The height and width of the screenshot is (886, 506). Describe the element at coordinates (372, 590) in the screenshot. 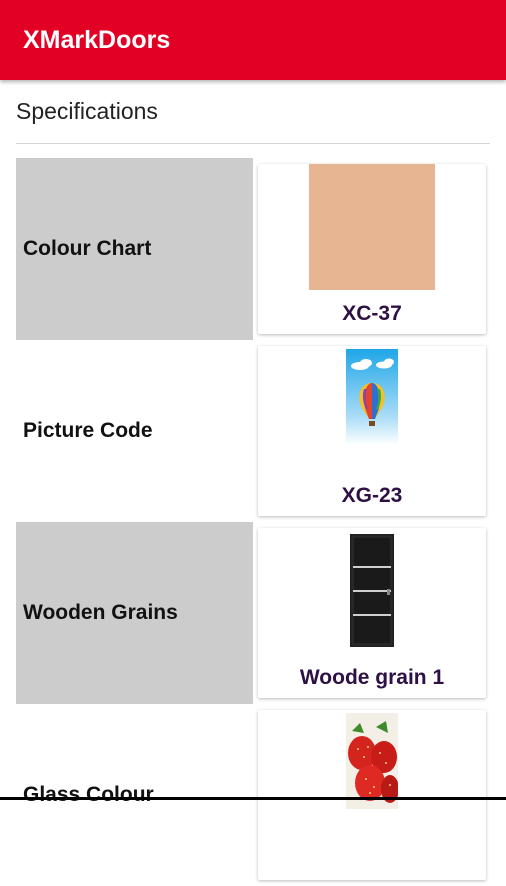

I see `black-door-picture` at that location.